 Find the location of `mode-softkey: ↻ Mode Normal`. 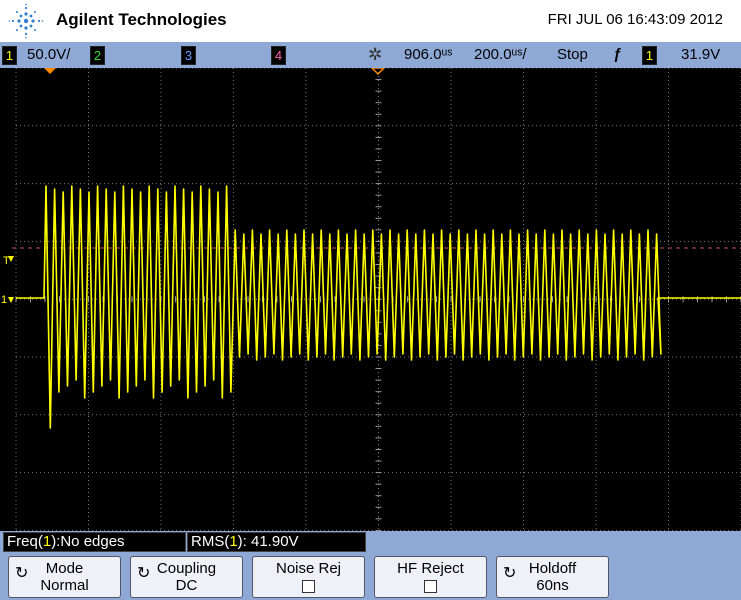

mode-softkey: ↻ Mode Normal is located at coordinates (64, 577).